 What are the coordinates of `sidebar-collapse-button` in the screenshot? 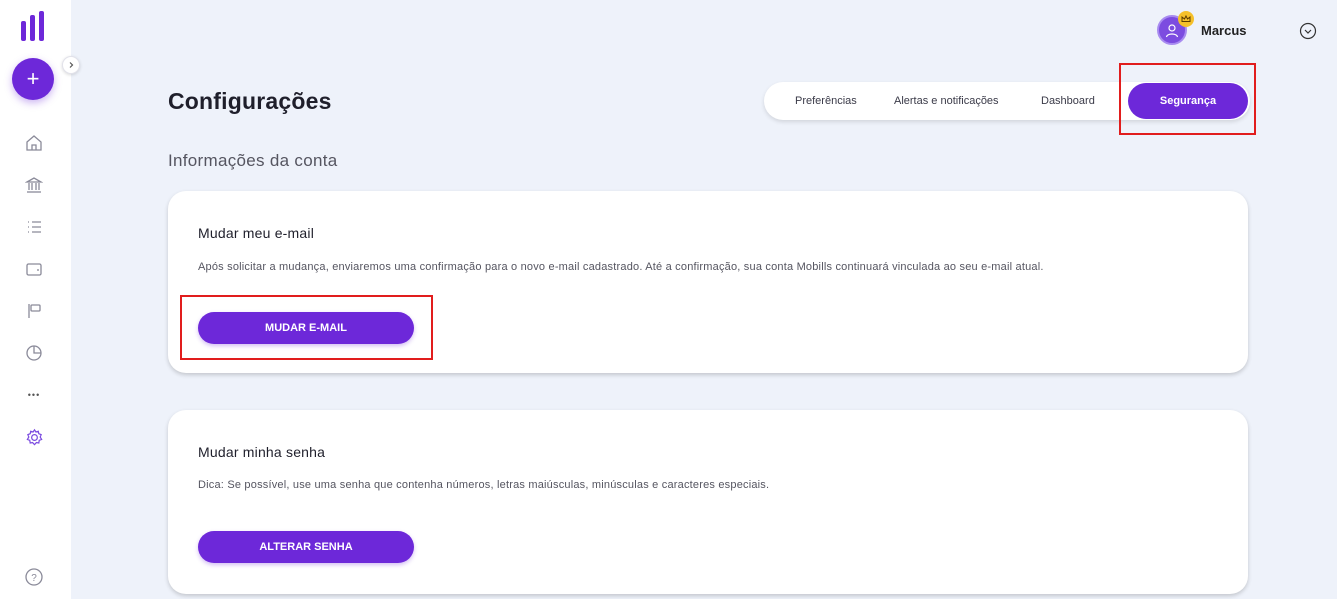 It's located at (71, 65).